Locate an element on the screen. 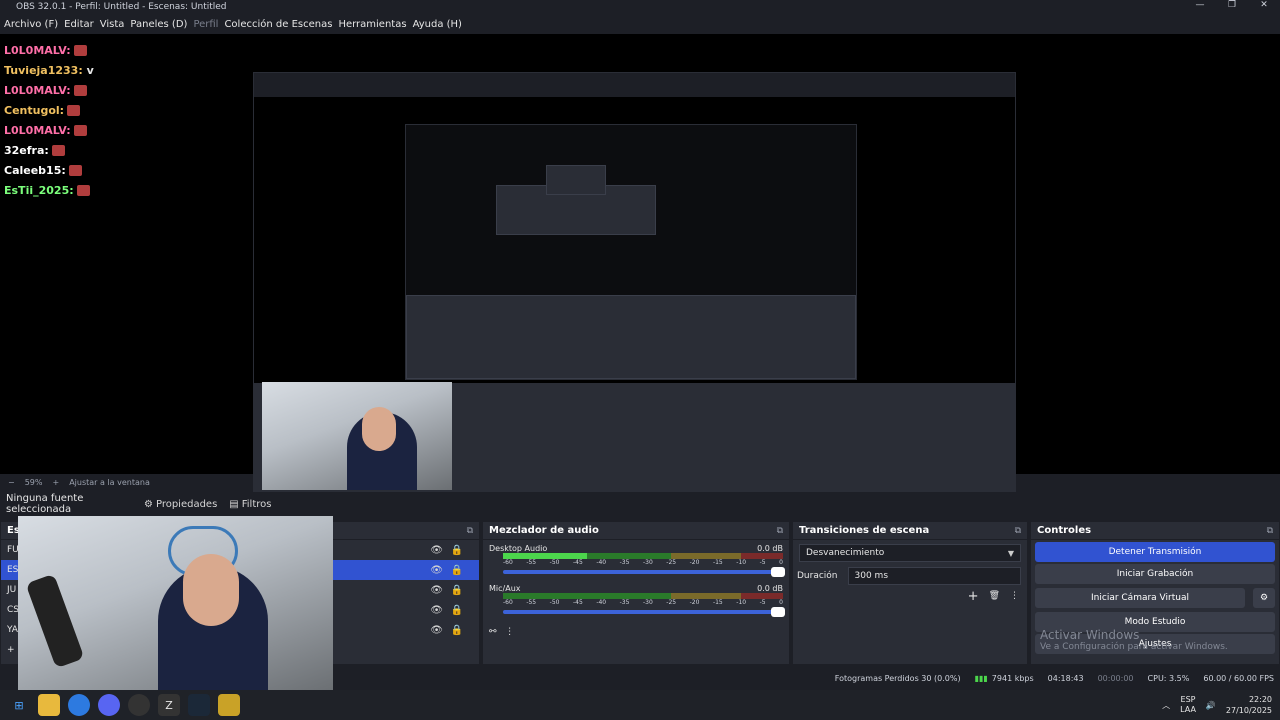 The height and width of the screenshot is (720, 1280). scale-tick: -30 is located at coordinates (647, 602).